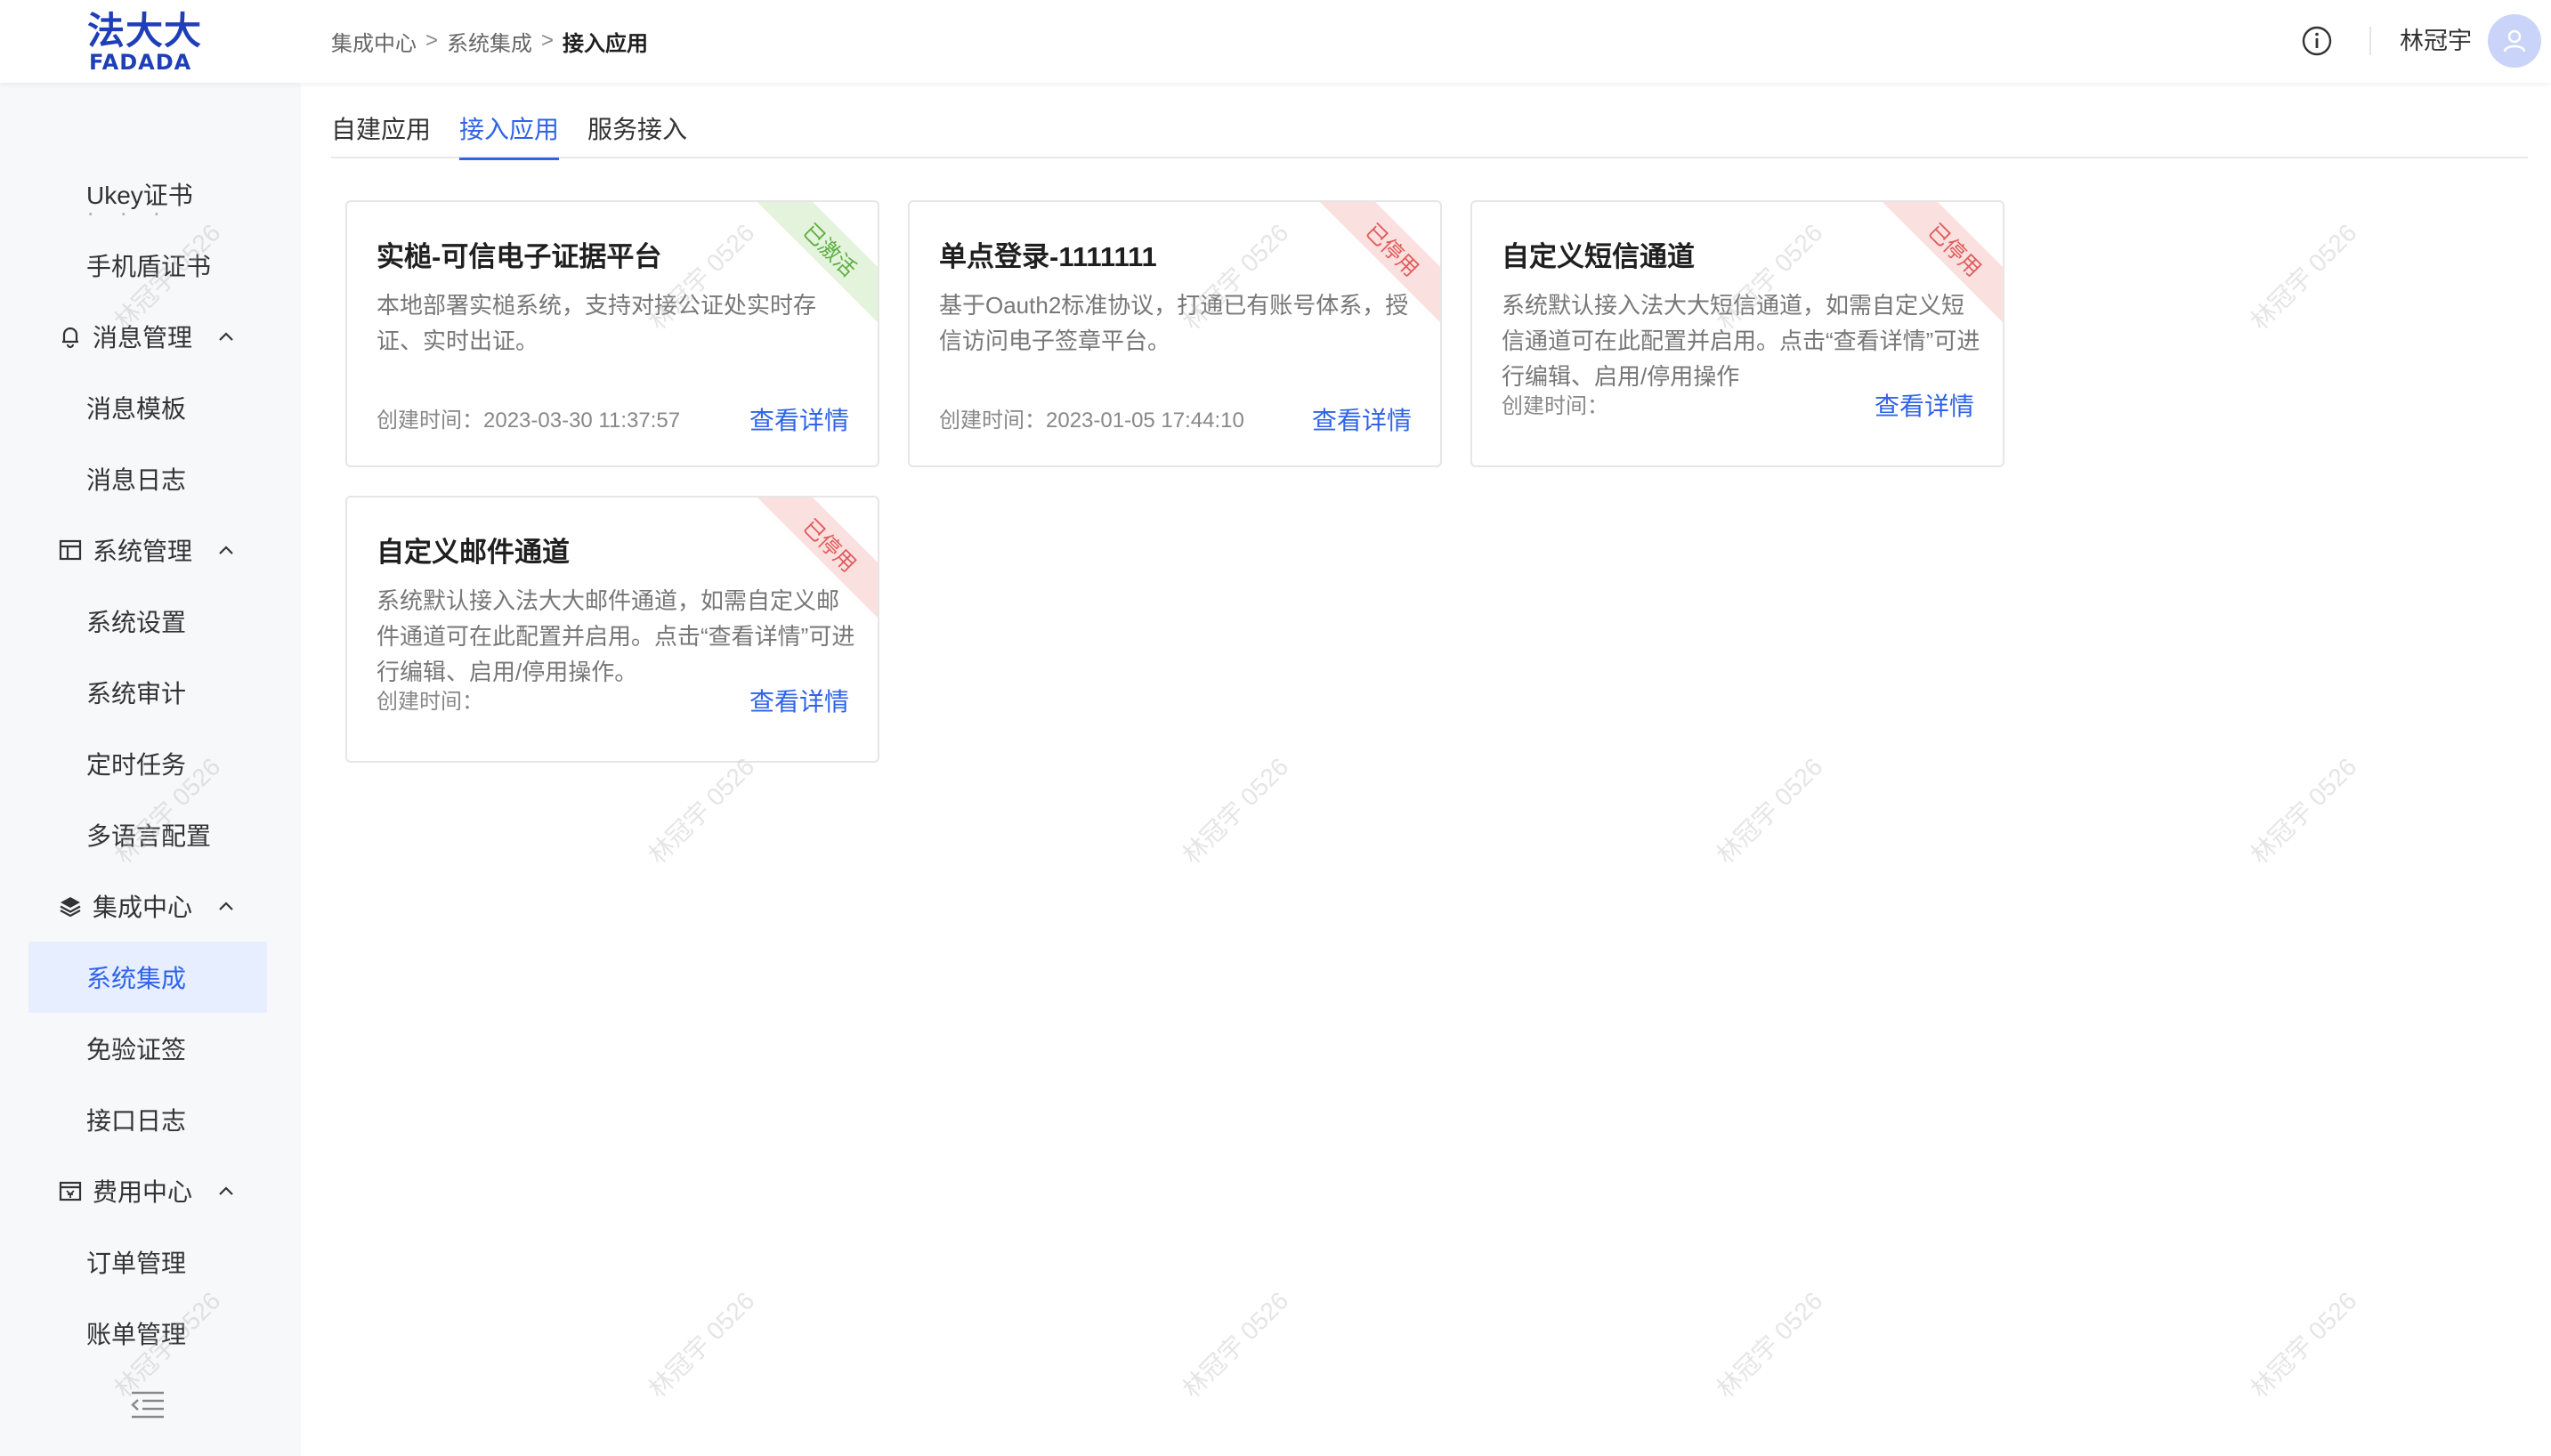  Describe the element at coordinates (136, 622) in the screenshot. I see `sidebar-item-label: 系统设置` at that location.